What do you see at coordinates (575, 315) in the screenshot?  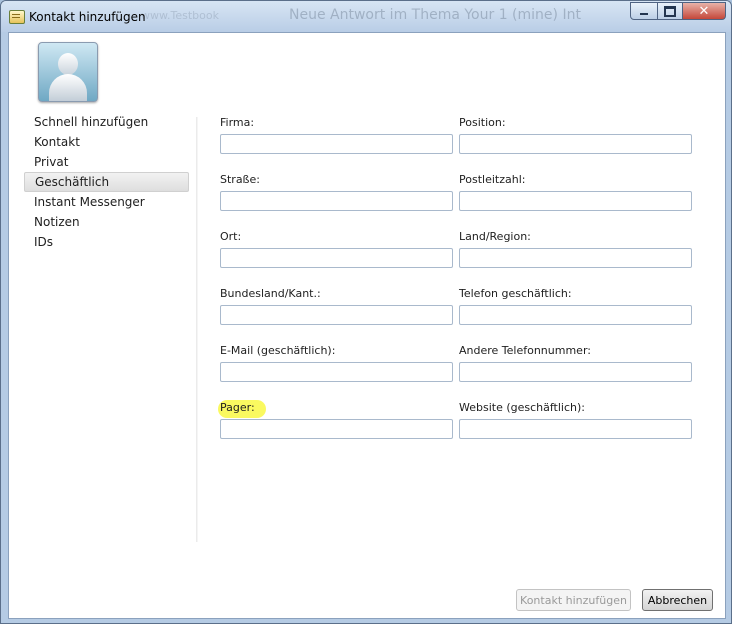 I see `telefon-geschaeftlich-input` at bounding box center [575, 315].